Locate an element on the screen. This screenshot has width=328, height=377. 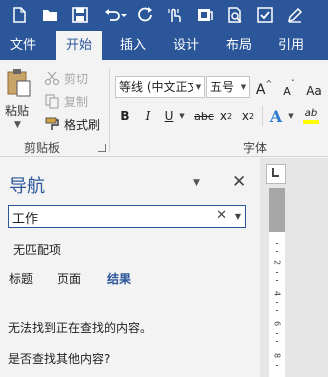
search-dropdown-icon: ▼ is located at coordinates (238, 216).